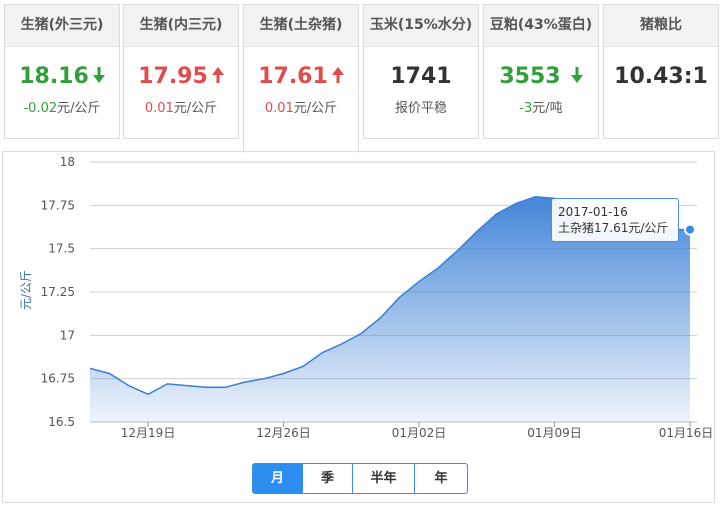 The width and height of the screenshot is (723, 509). Describe the element at coordinates (554, 433) in the screenshot. I see `x-tick-label: 01月09日` at that location.